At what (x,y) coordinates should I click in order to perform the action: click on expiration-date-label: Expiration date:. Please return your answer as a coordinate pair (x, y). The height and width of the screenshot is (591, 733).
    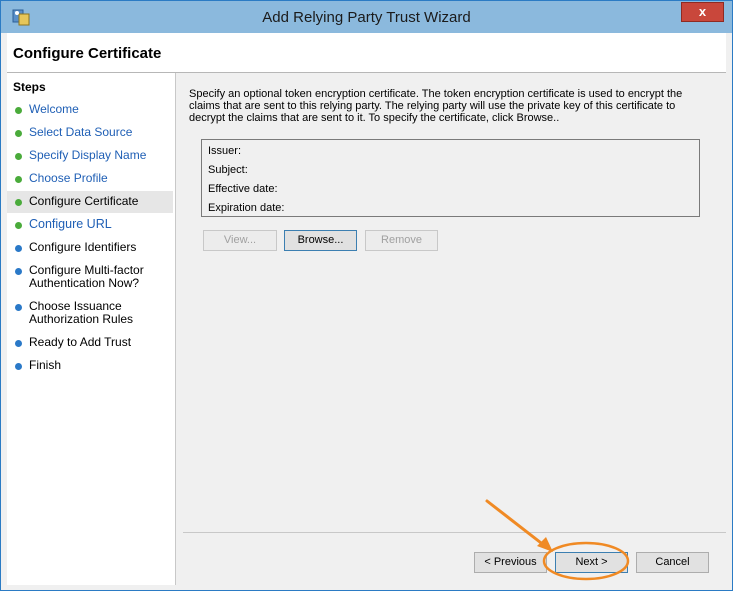
    Looking at the image, I should click on (246, 208).